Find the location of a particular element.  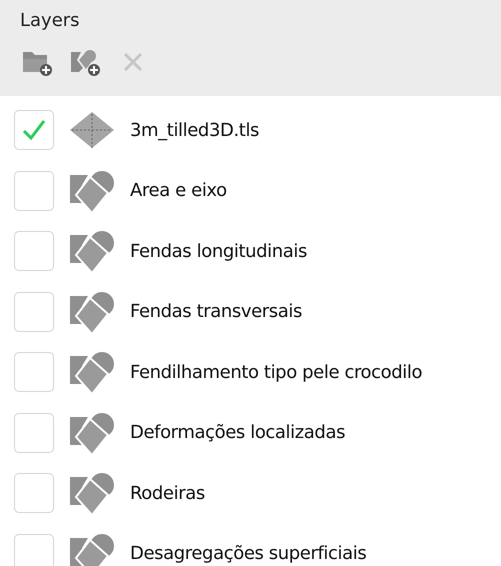

layer-name: Fendas transversais is located at coordinates (216, 311).